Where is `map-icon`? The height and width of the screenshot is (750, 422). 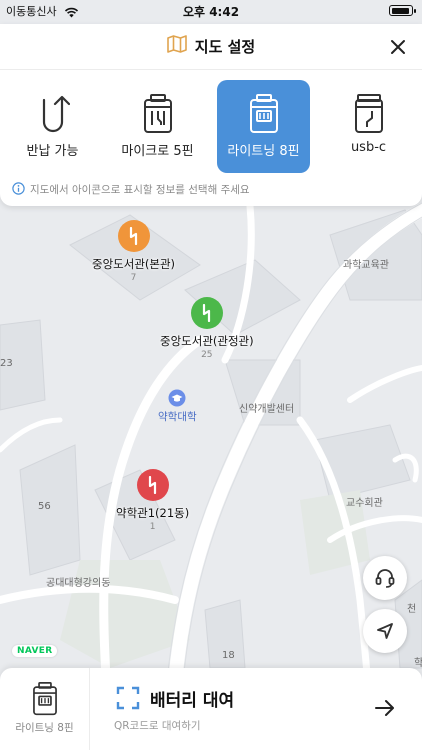 map-icon is located at coordinates (176, 46).